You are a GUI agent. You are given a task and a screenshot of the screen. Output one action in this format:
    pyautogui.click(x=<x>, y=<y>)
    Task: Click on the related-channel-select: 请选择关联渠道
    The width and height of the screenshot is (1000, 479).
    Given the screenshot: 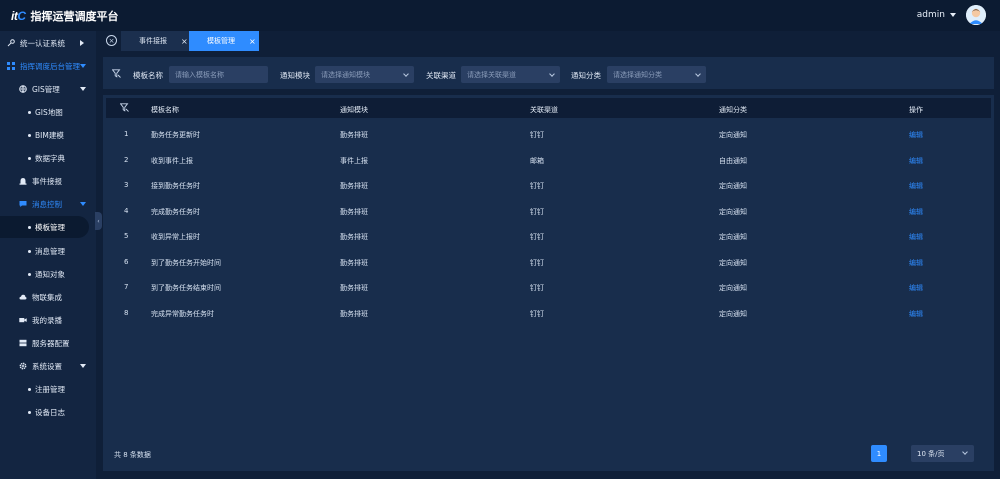 What is the action you would take?
    pyautogui.click(x=510, y=74)
    